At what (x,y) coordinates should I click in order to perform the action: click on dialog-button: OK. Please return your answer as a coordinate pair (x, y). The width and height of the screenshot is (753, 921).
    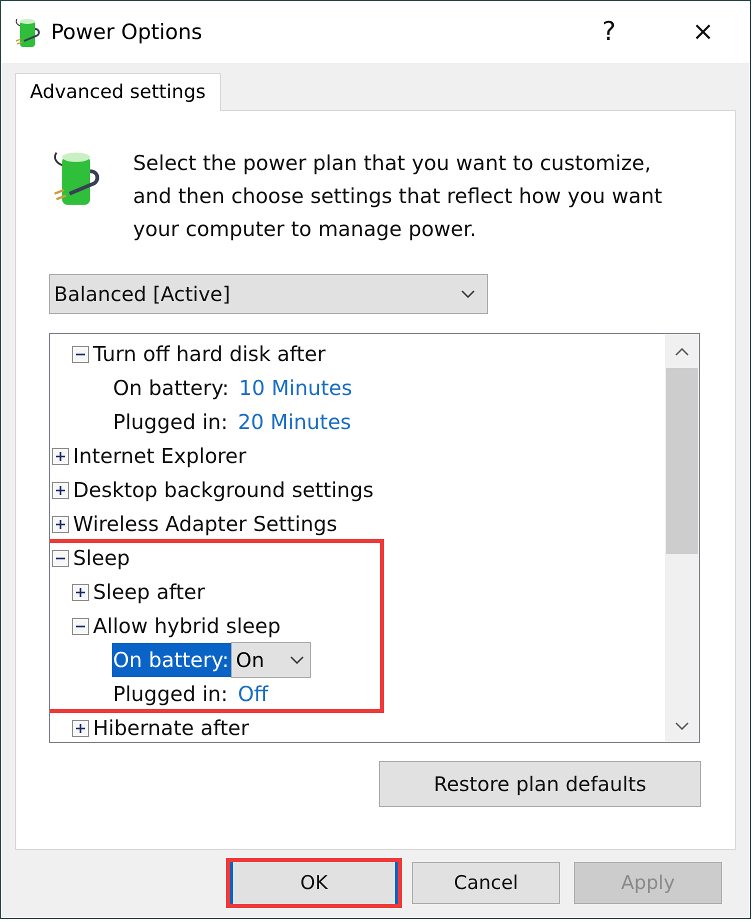
    Looking at the image, I should click on (314, 883).